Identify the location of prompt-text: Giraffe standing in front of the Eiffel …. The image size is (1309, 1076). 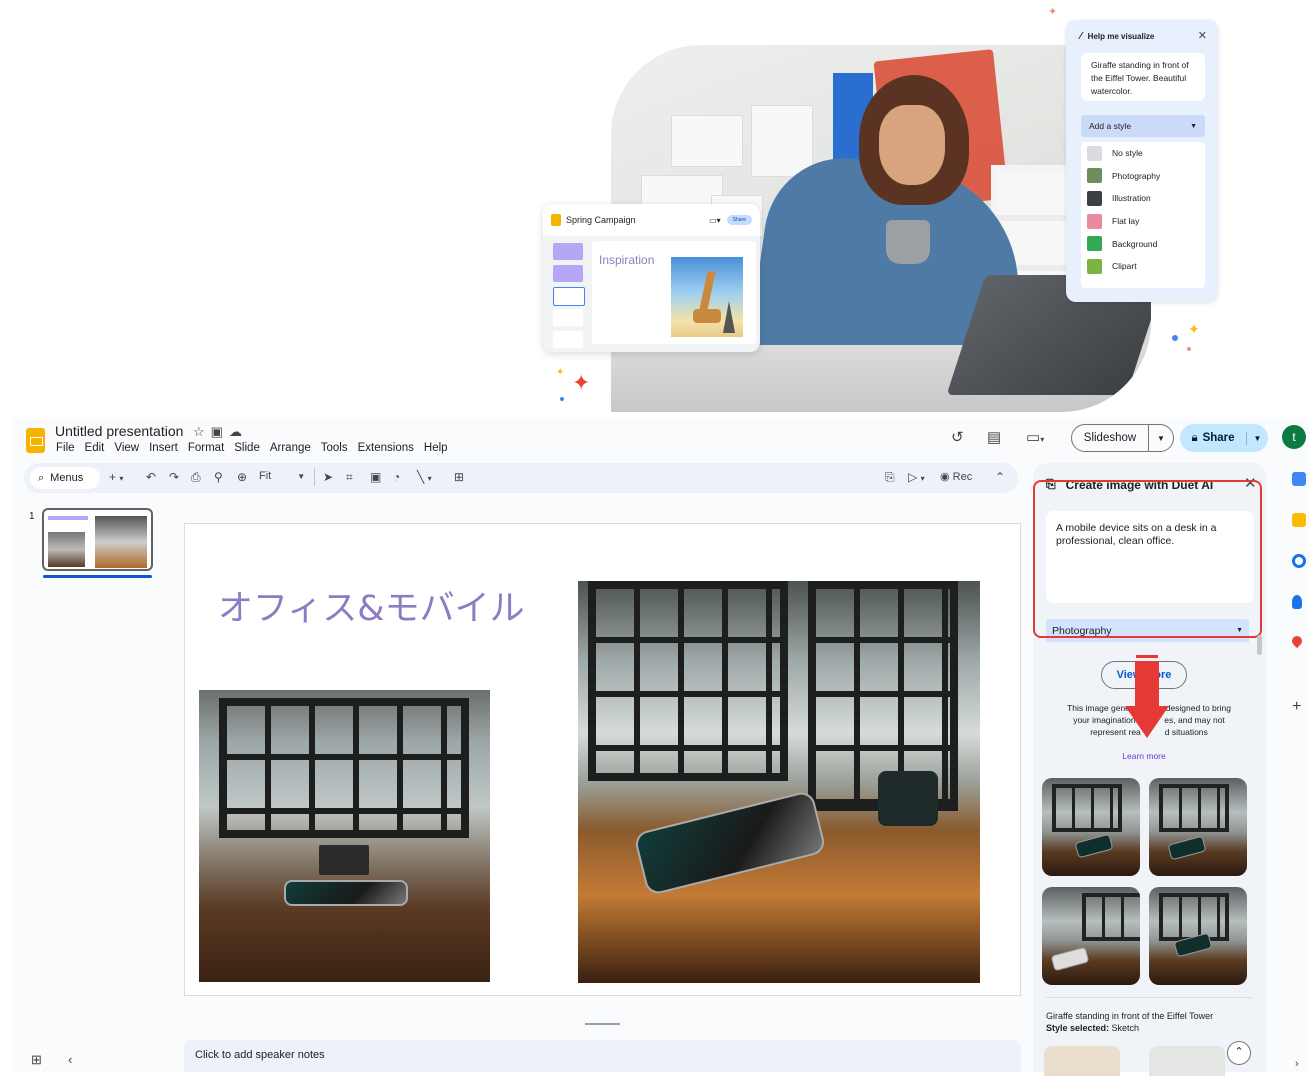
(1143, 77).